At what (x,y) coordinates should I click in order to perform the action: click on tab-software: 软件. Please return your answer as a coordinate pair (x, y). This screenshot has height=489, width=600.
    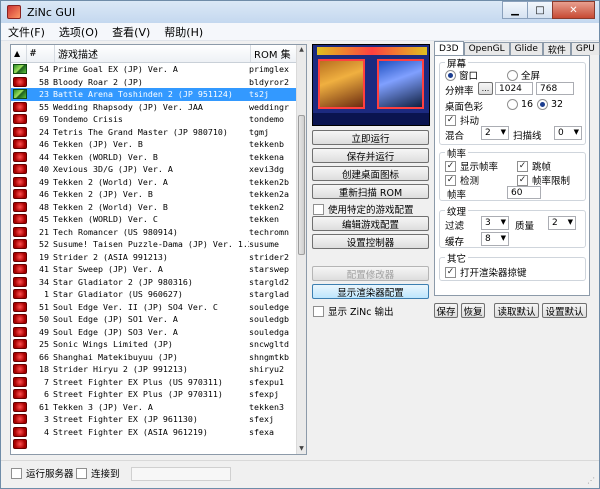
    Looking at the image, I should click on (556, 49).